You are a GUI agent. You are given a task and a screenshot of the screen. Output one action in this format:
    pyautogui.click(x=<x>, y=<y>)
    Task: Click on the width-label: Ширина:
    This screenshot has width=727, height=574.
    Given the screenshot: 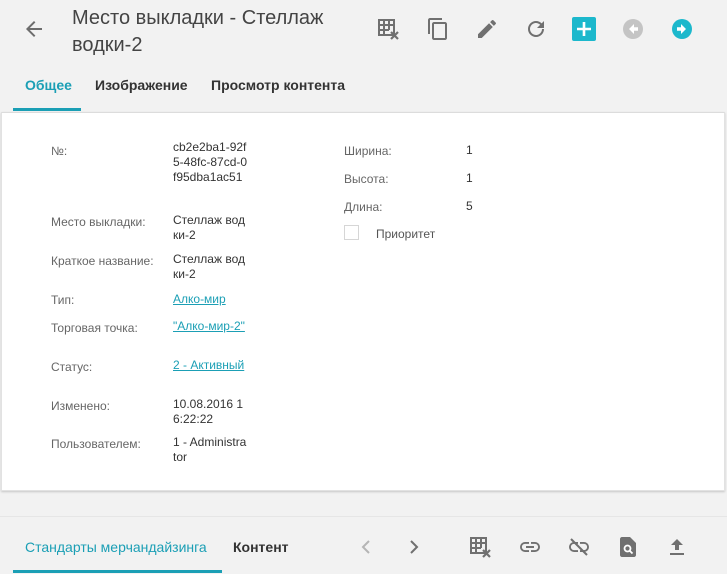 What is the action you would take?
    pyautogui.click(x=368, y=151)
    